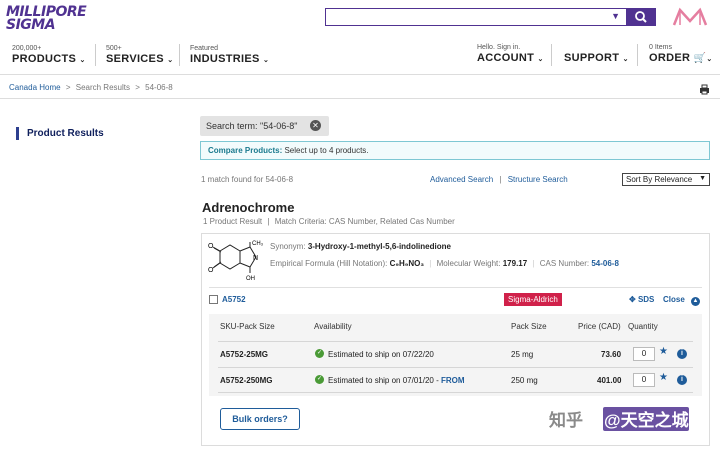 Image resolution: width=720 pixels, height=452 pixels. What do you see at coordinates (114, 48) in the screenshot?
I see `nav-services-small: 500+` at bounding box center [114, 48].